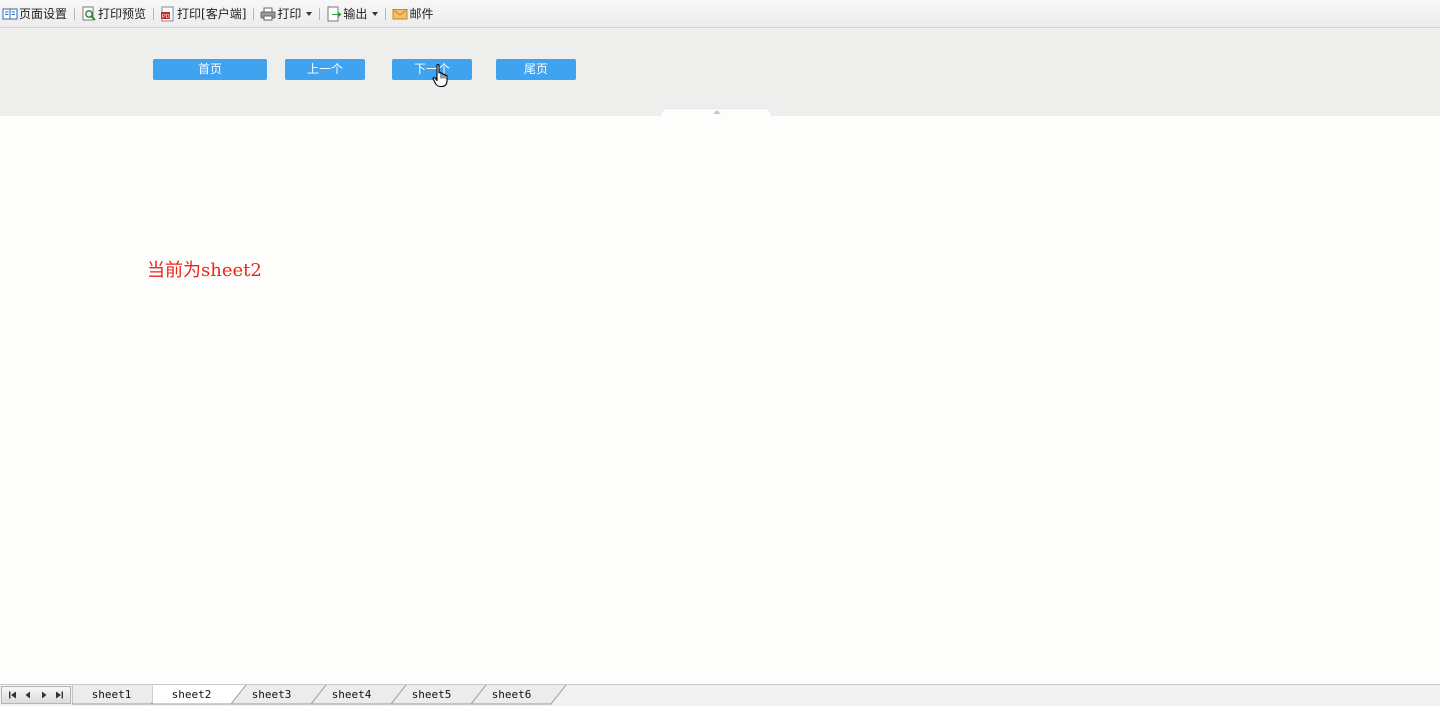 This screenshot has height=706, width=1440. What do you see at coordinates (325, 69) in the screenshot?
I see `prev-sheet-button: 上一个` at bounding box center [325, 69].